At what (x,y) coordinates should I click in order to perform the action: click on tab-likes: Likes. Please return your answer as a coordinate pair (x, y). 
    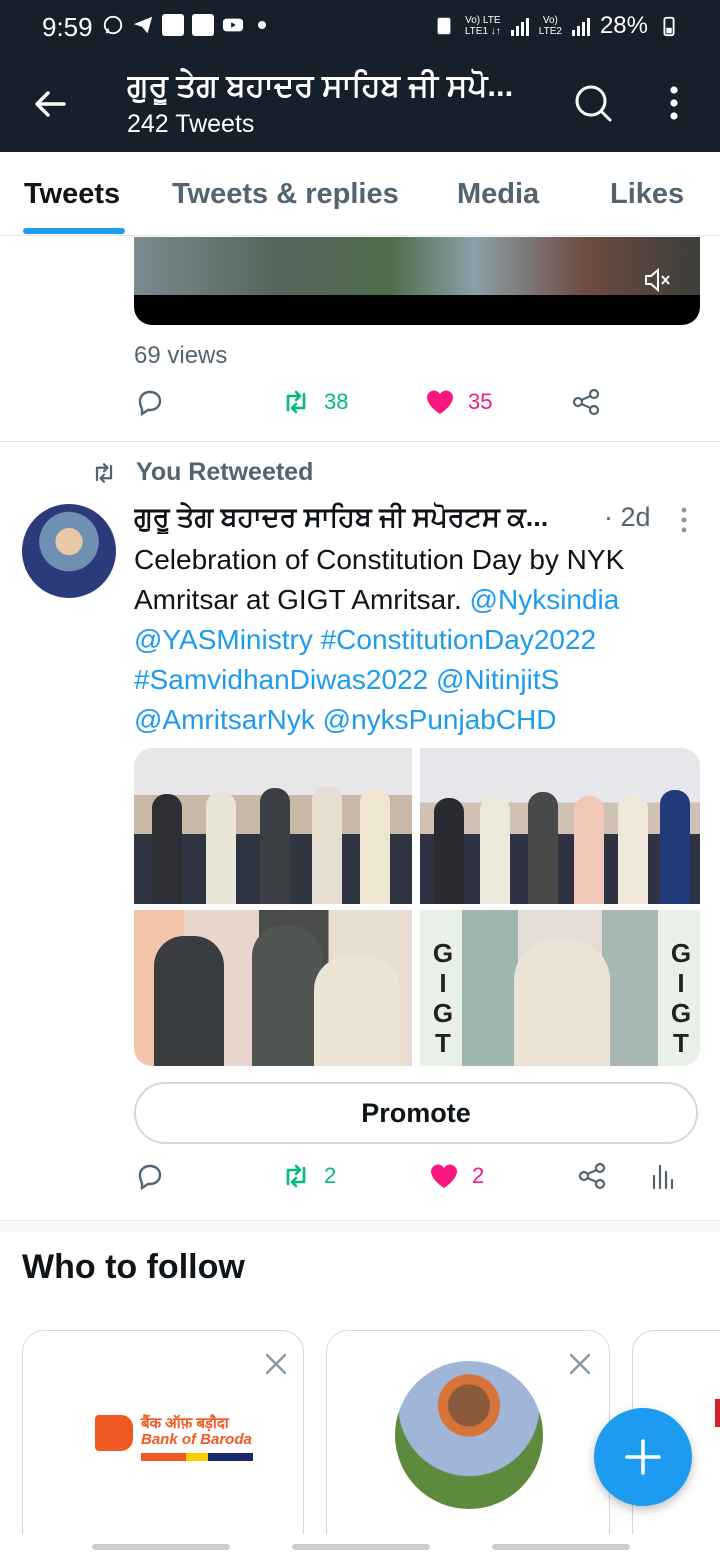
    Looking at the image, I should click on (647, 194).